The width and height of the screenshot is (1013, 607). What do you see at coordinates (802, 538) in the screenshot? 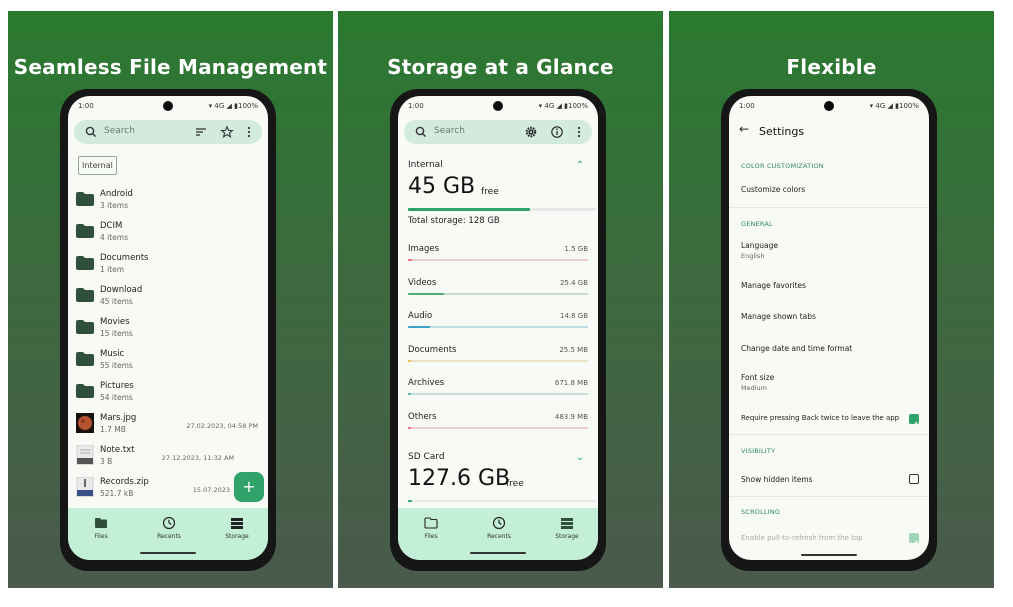
I see `setting-pull-to-refresh: Enable pull-to-refresh from the top` at bounding box center [802, 538].